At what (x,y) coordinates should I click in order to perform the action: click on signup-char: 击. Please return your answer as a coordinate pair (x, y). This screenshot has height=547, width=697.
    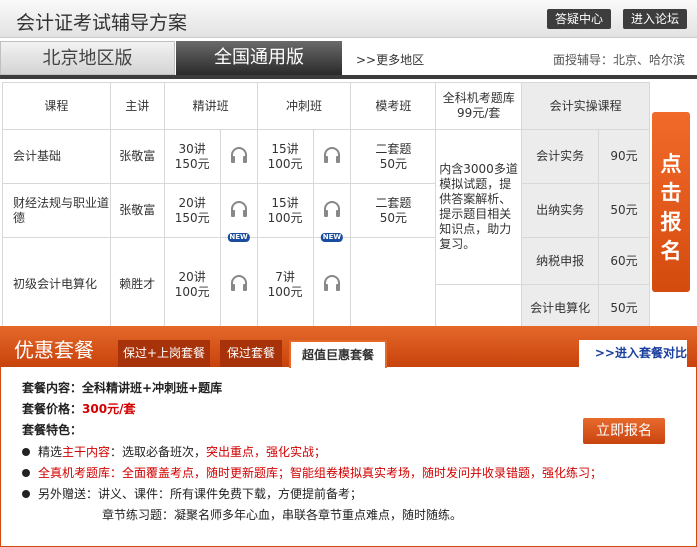
    Looking at the image, I should click on (671, 193).